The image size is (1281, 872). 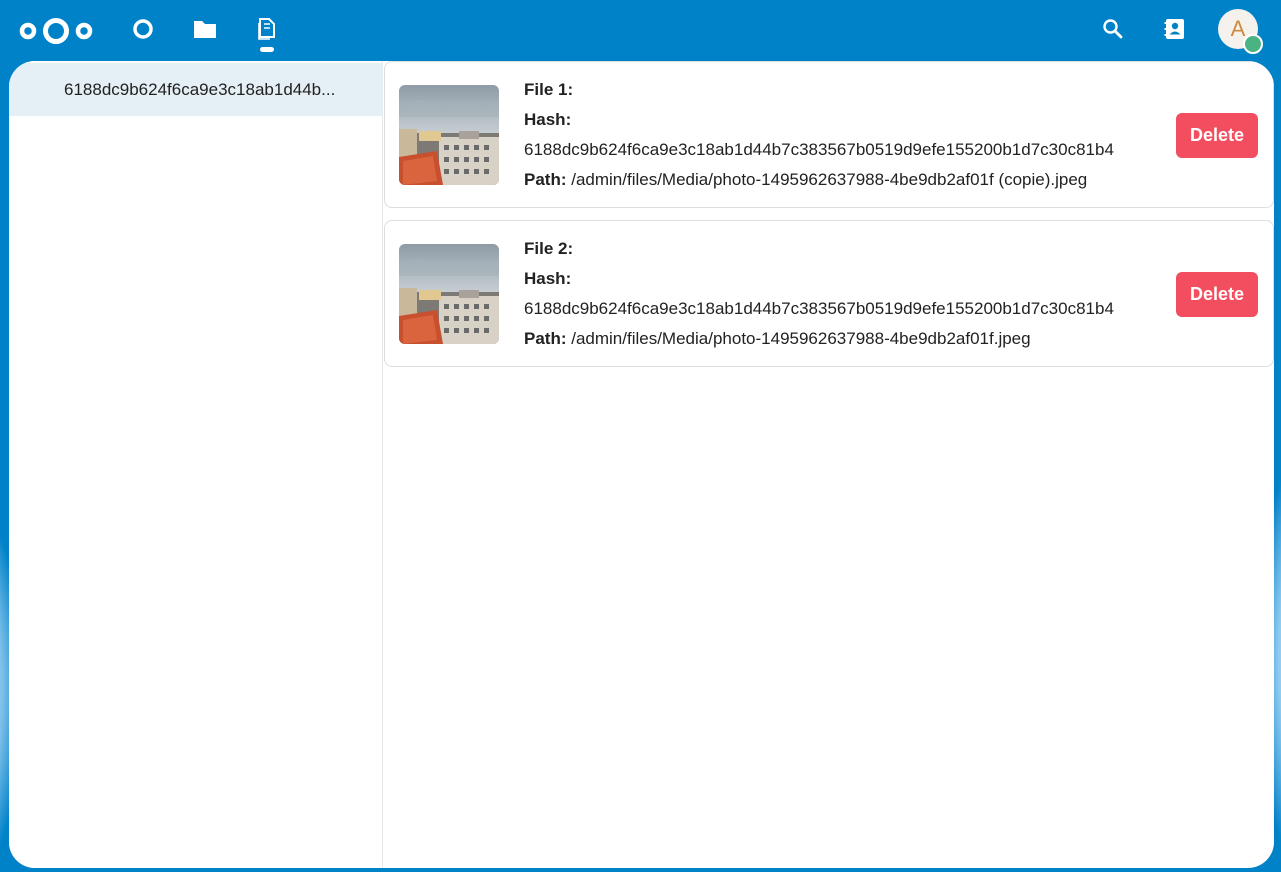 What do you see at coordinates (1238, 28) in the screenshot?
I see `avatar-initial: A` at bounding box center [1238, 28].